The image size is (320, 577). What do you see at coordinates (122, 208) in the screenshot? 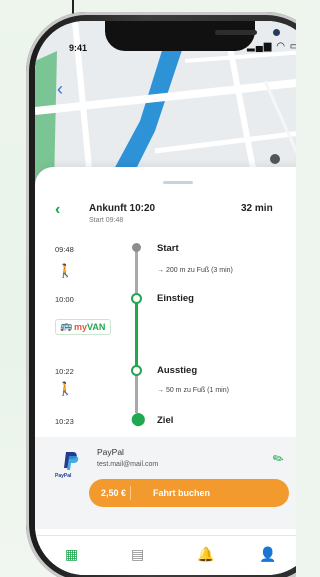
I see `arrival-title: Ankunft 10:20` at bounding box center [122, 208].